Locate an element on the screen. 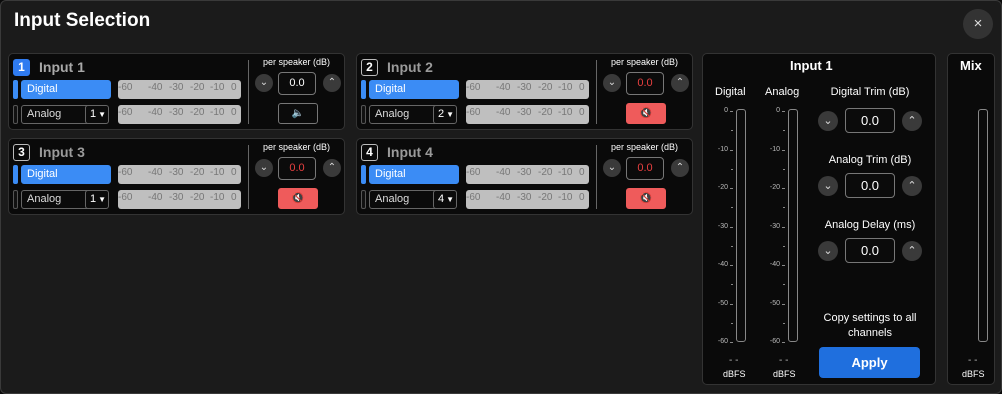 This screenshot has height=394, width=1002. input-number-badge: 3 is located at coordinates (21, 152).